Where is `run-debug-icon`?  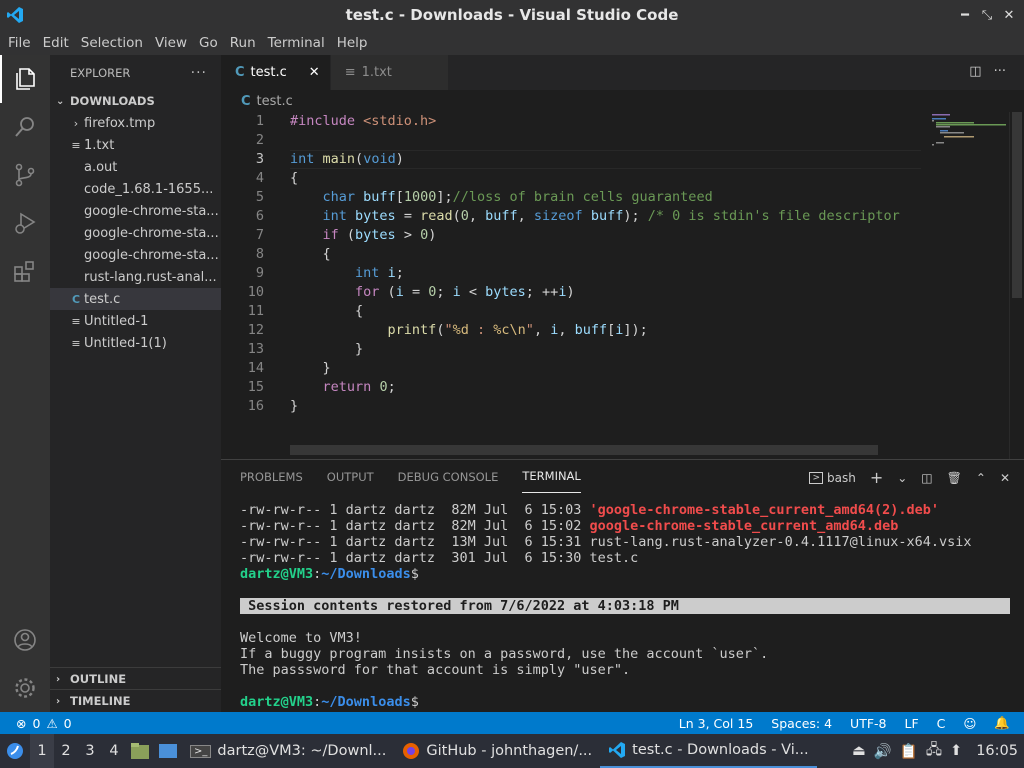
run-debug-icon is located at coordinates (25, 223).